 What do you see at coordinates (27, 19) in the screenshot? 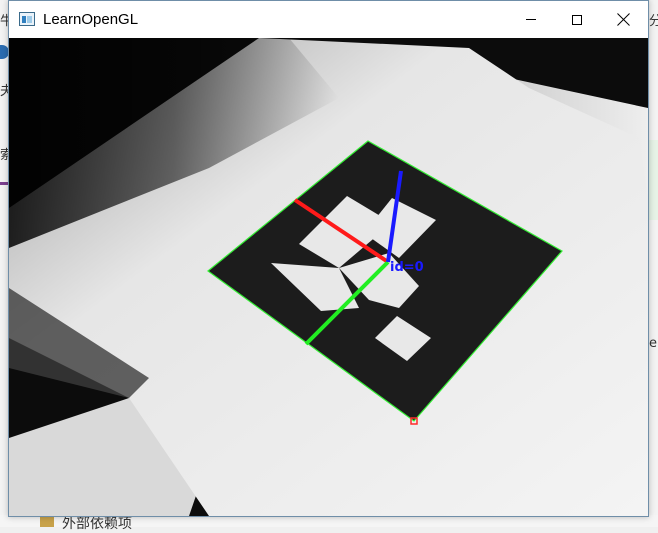
I see `app-icon` at bounding box center [27, 19].